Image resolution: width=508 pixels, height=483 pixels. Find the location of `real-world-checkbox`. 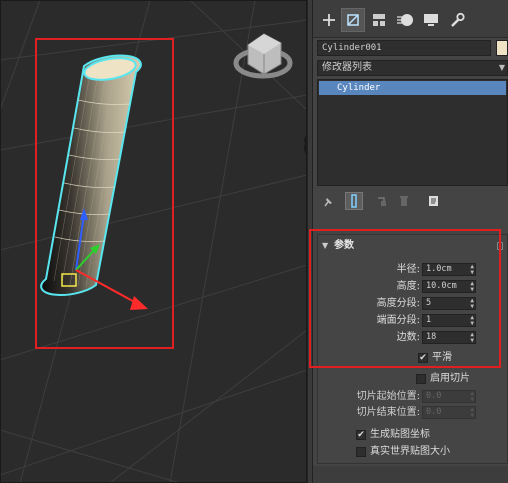

real-world-checkbox is located at coordinates (361, 452).